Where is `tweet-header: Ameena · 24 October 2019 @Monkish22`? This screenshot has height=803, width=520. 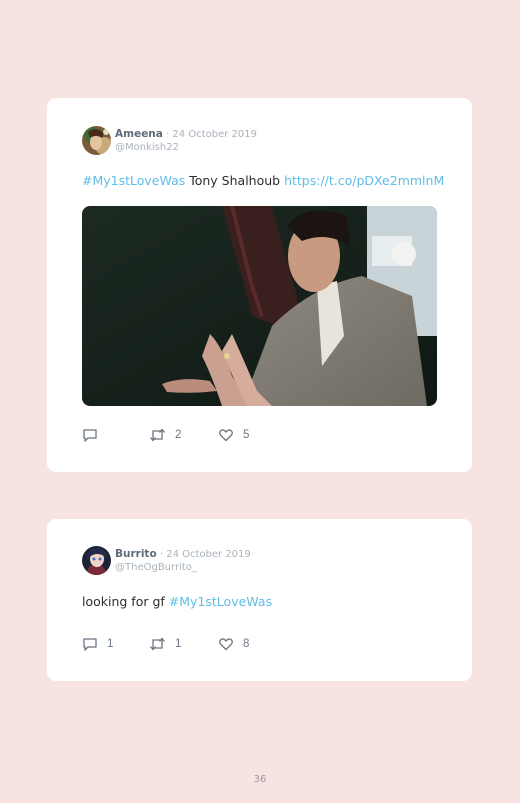 tweet-header: Ameena · 24 October 2019 @Monkish22 is located at coordinates (169, 140).